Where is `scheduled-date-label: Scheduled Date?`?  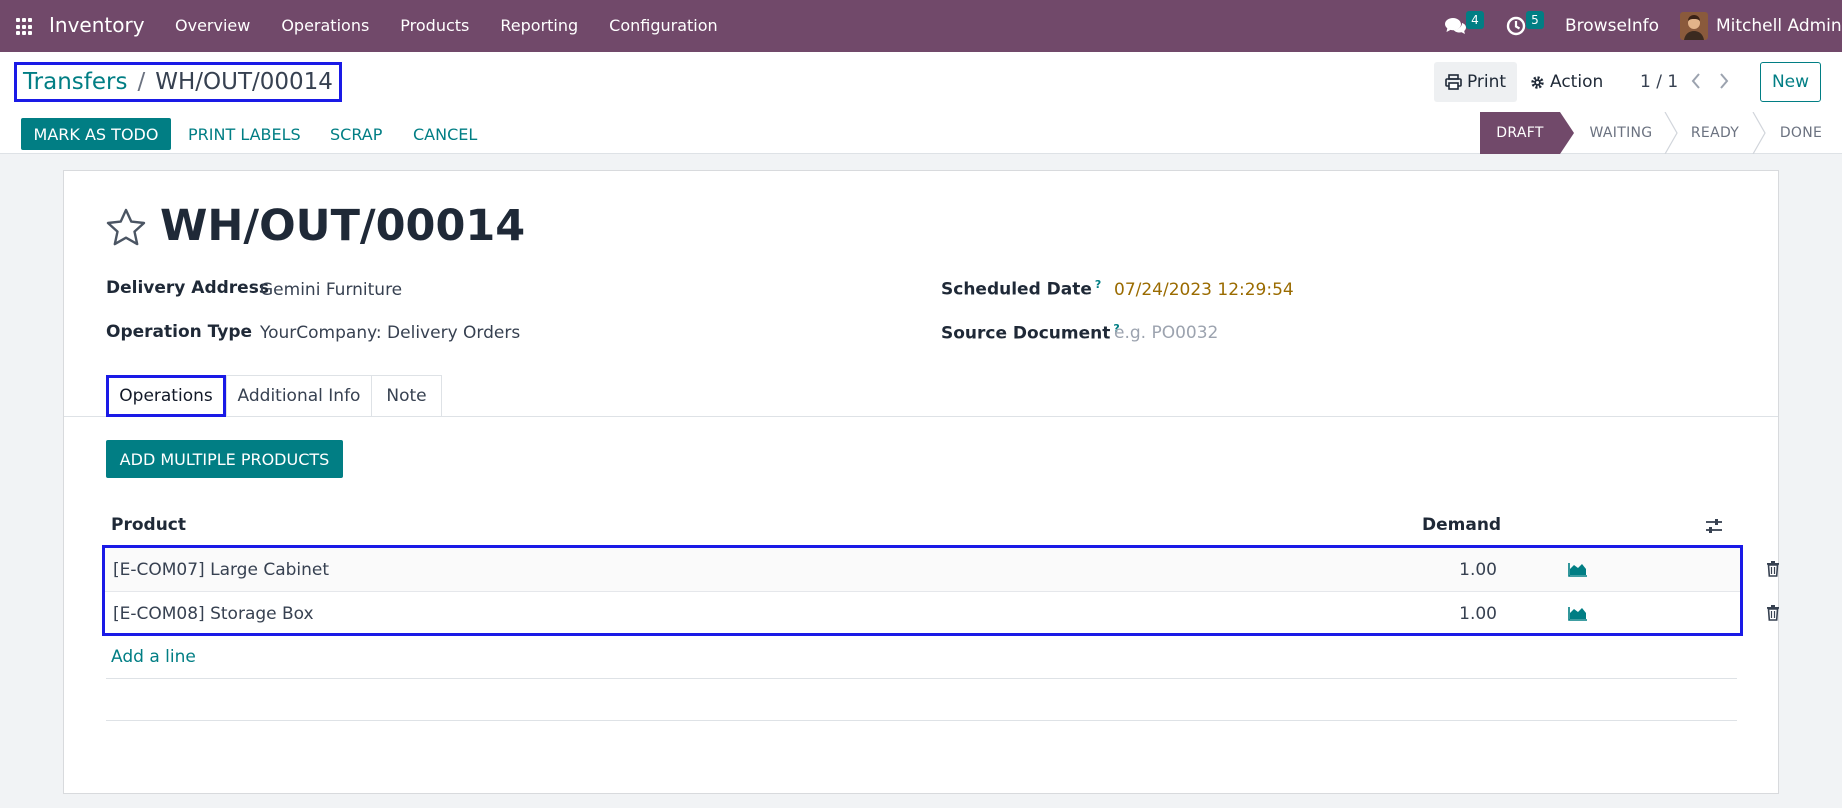
scheduled-date-label: Scheduled Date? is located at coordinates (1021, 289).